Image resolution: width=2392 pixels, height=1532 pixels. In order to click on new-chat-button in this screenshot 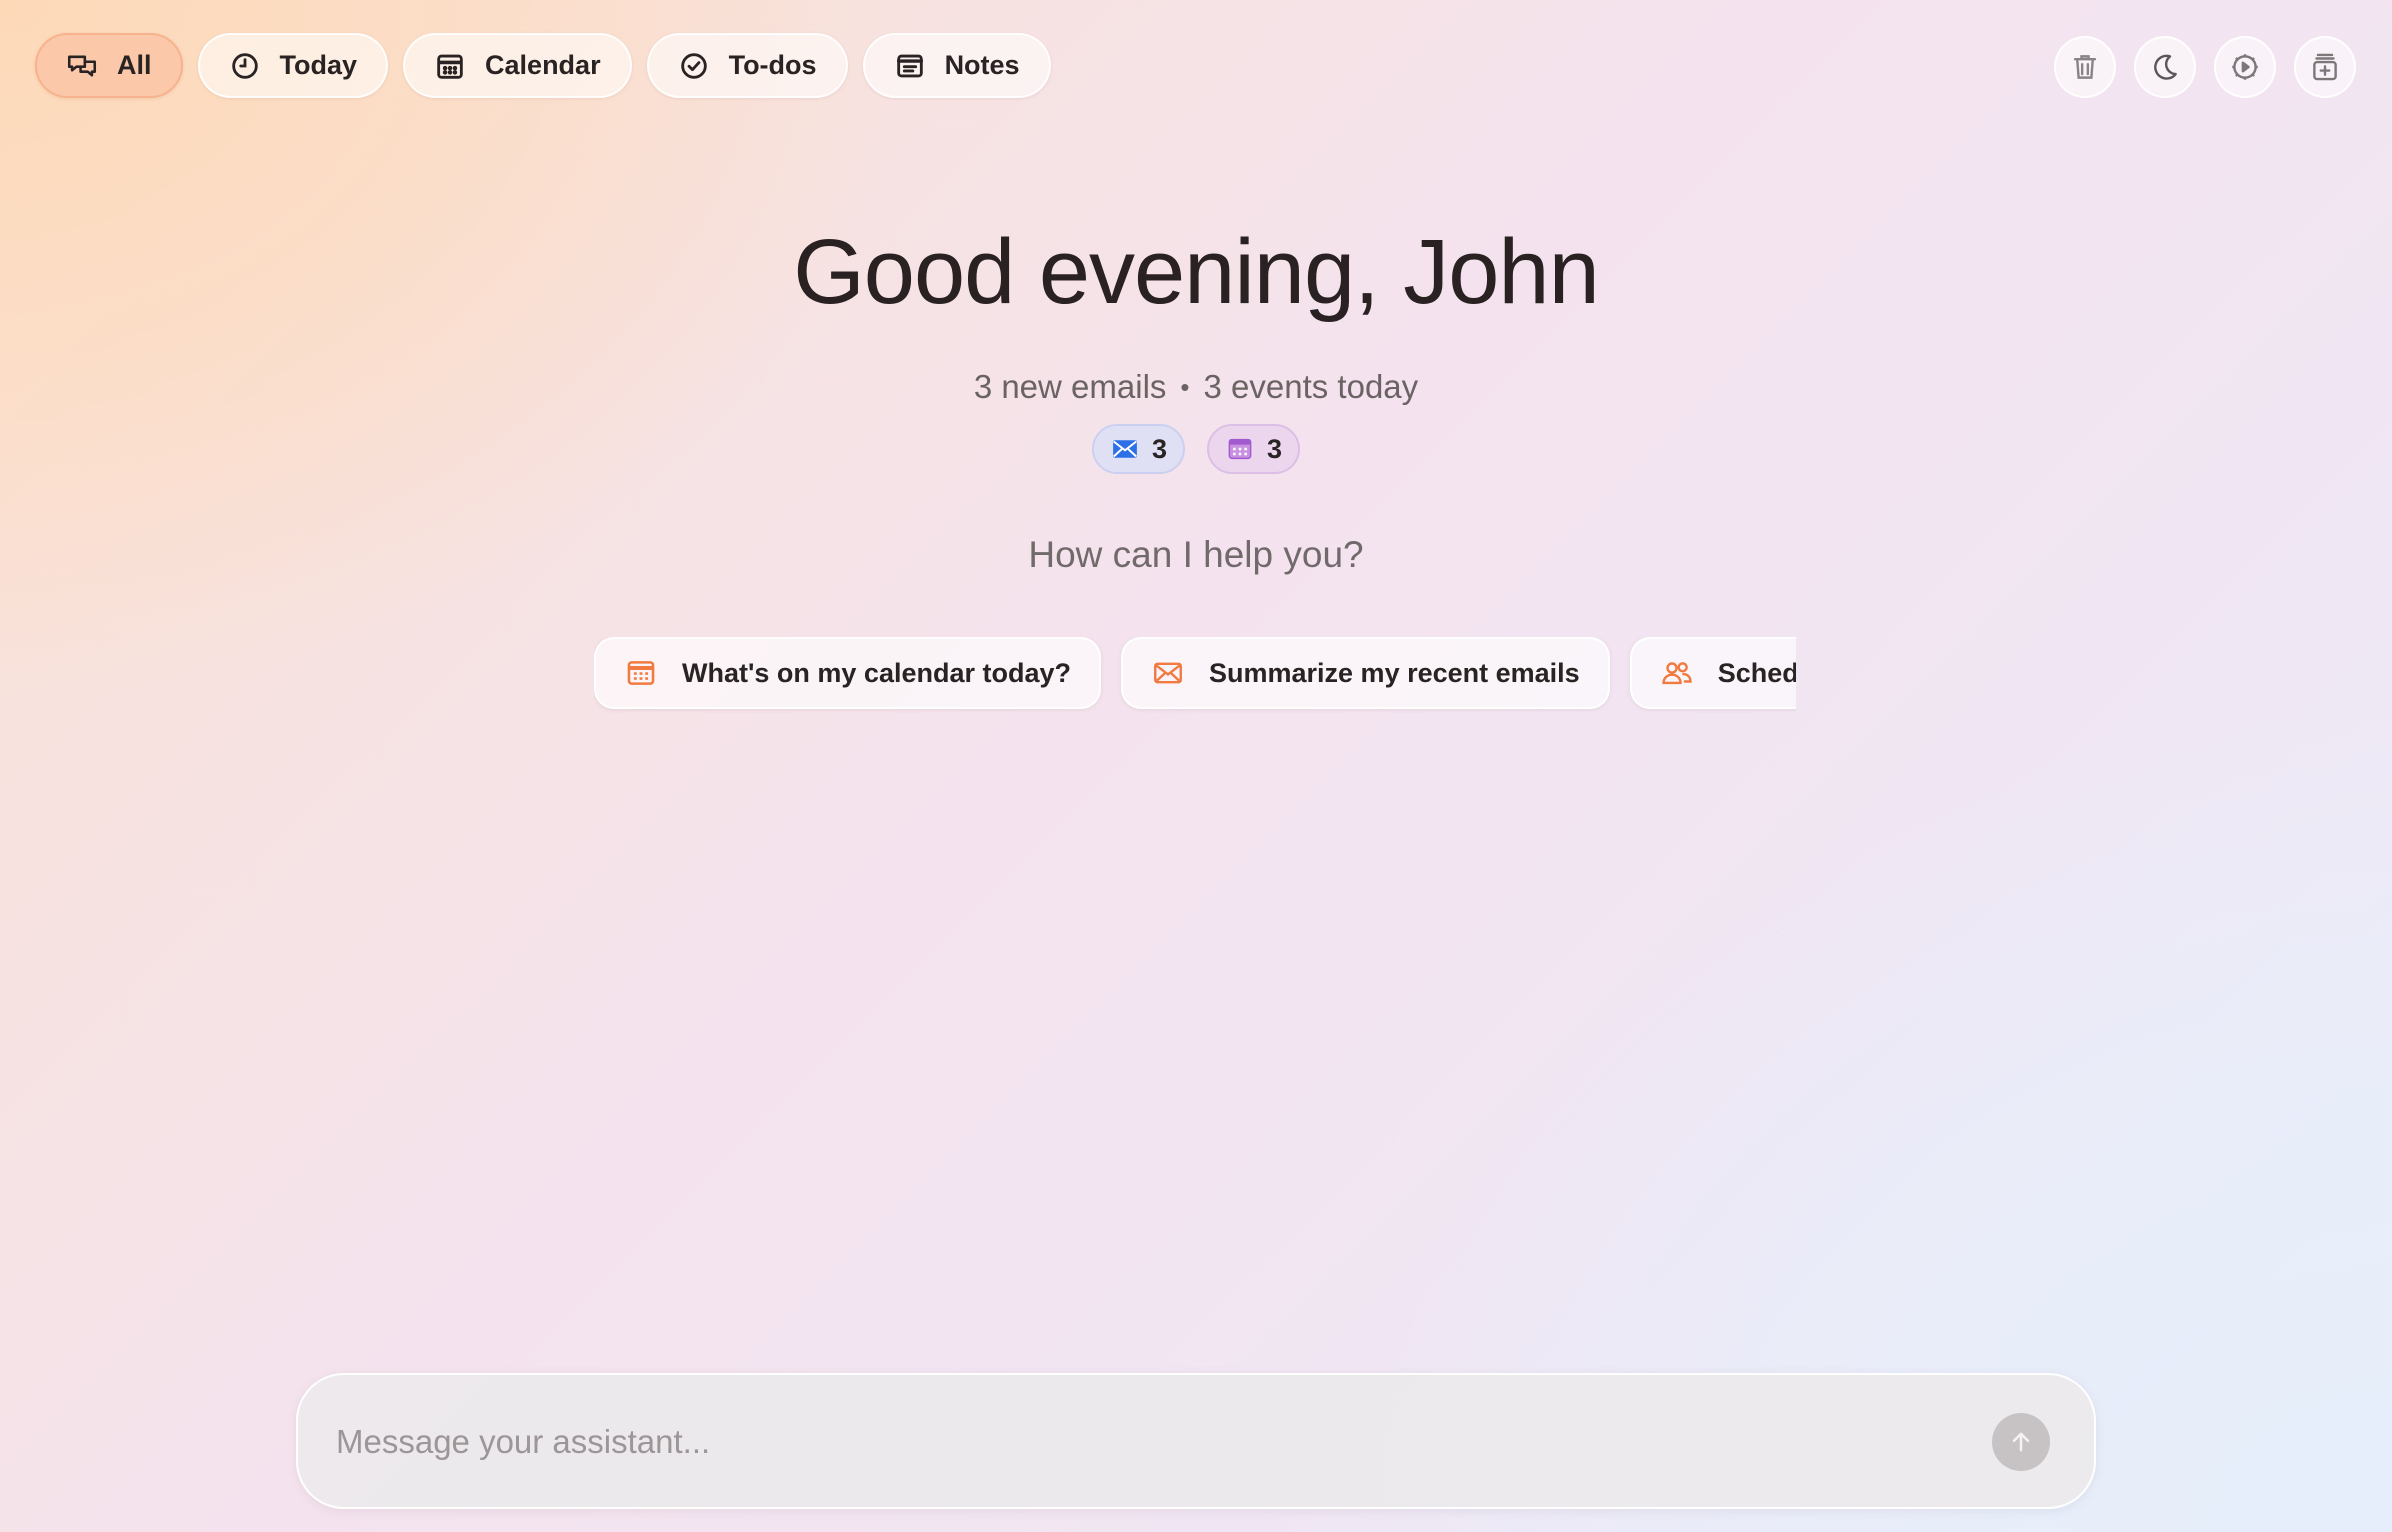, I will do `click(2325, 67)`.